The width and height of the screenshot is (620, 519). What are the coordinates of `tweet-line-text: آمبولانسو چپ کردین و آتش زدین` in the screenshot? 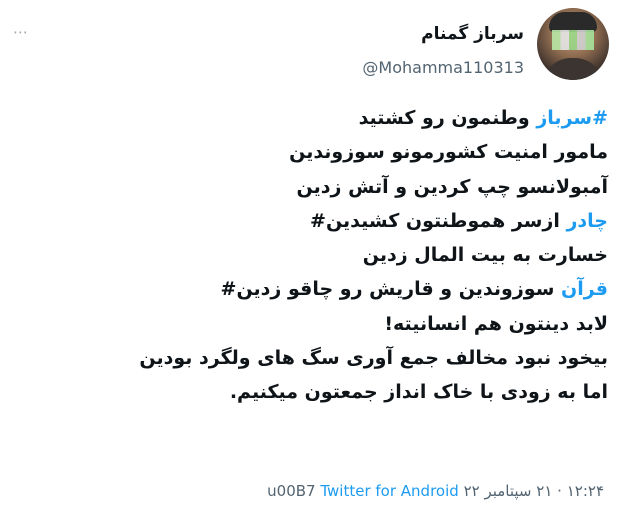 It's located at (452, 186).